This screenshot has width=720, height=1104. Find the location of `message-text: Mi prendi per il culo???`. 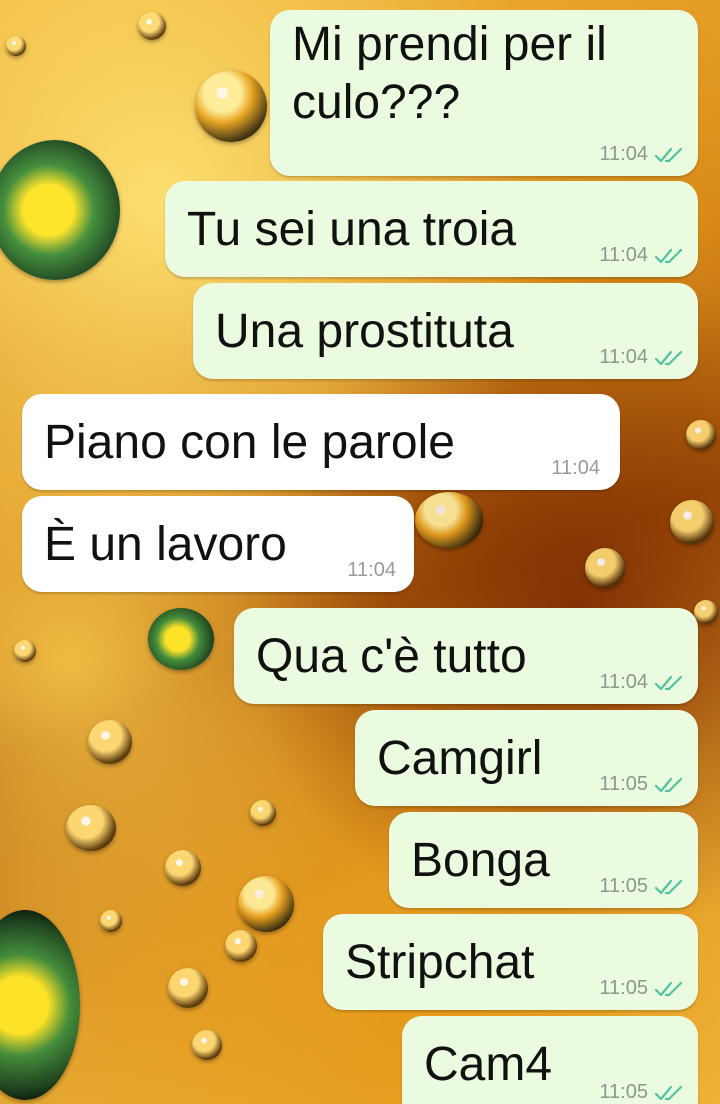

message-text: Mi prendi per il culo??? is located at coordinates (449, 73).